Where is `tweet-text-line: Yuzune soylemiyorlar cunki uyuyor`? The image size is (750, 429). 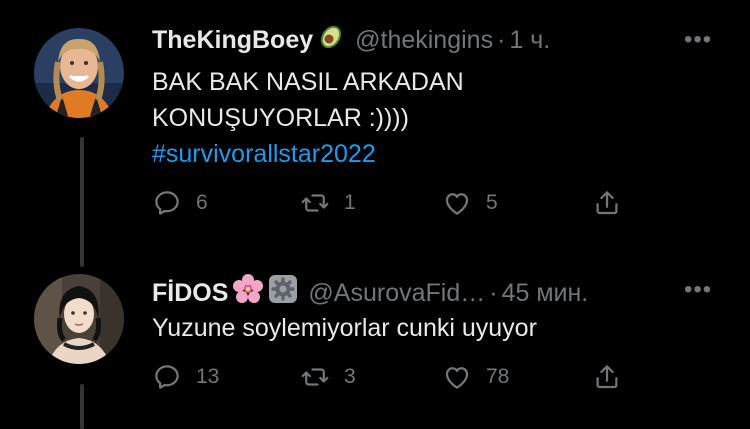
tweet-text-line: Yuzune soylemiyorlar cunki uyuyor is located at coordinates (344, 328).